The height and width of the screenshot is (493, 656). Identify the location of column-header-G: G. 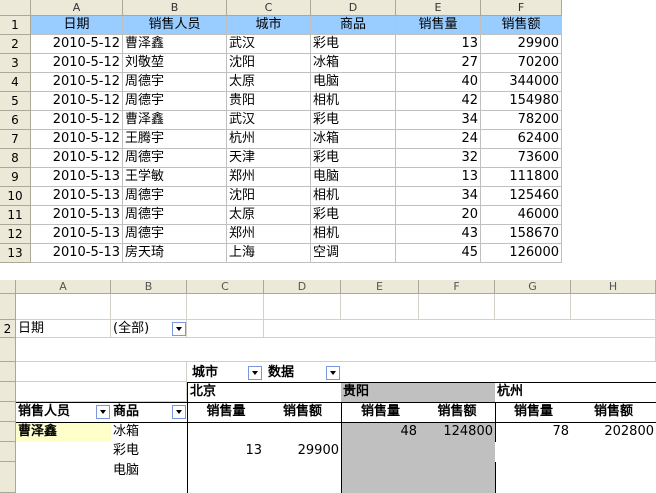
(533, 287).